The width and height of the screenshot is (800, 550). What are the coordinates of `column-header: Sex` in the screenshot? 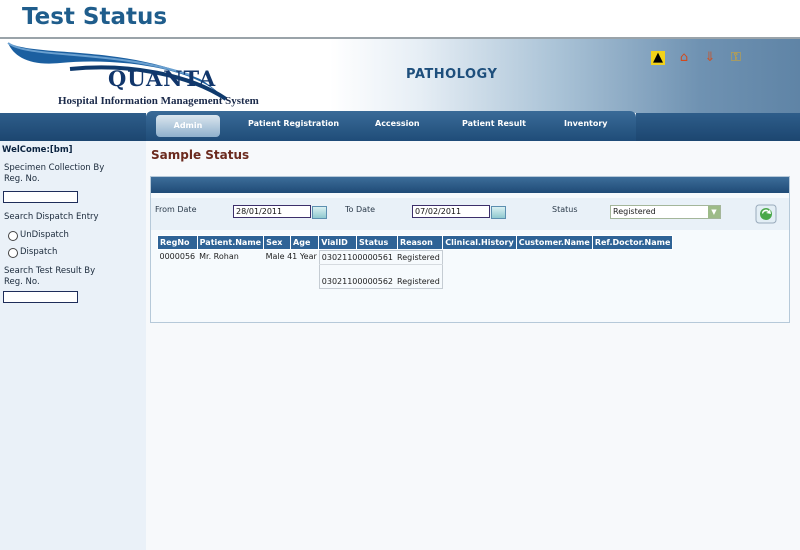 It's located at (277, 242).